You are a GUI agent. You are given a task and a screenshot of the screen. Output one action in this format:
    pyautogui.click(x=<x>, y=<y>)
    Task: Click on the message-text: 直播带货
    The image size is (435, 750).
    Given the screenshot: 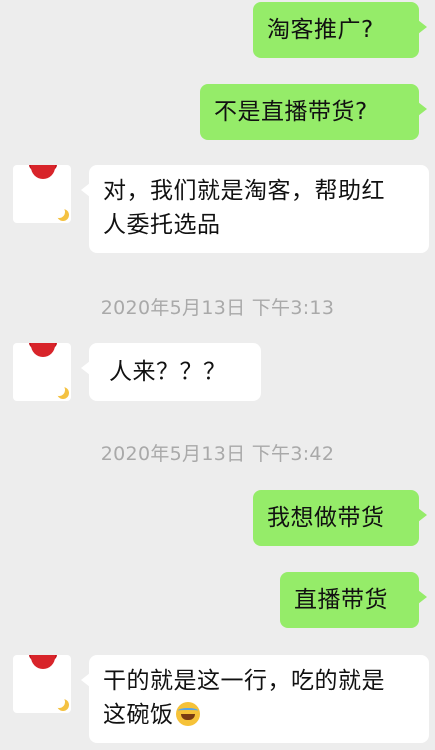 What is the action you would take?
    pyautogui.click(x=341, y=600)
    